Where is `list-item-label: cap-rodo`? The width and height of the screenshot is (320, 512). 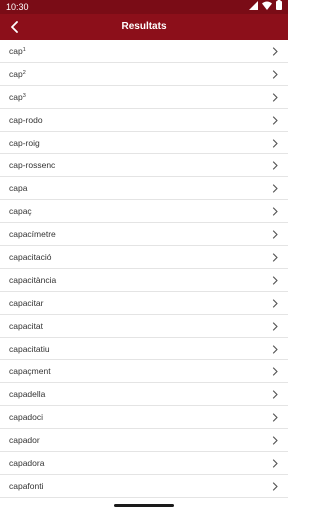
list-item-label: cap-rodo is located at coordinates (26, 120).